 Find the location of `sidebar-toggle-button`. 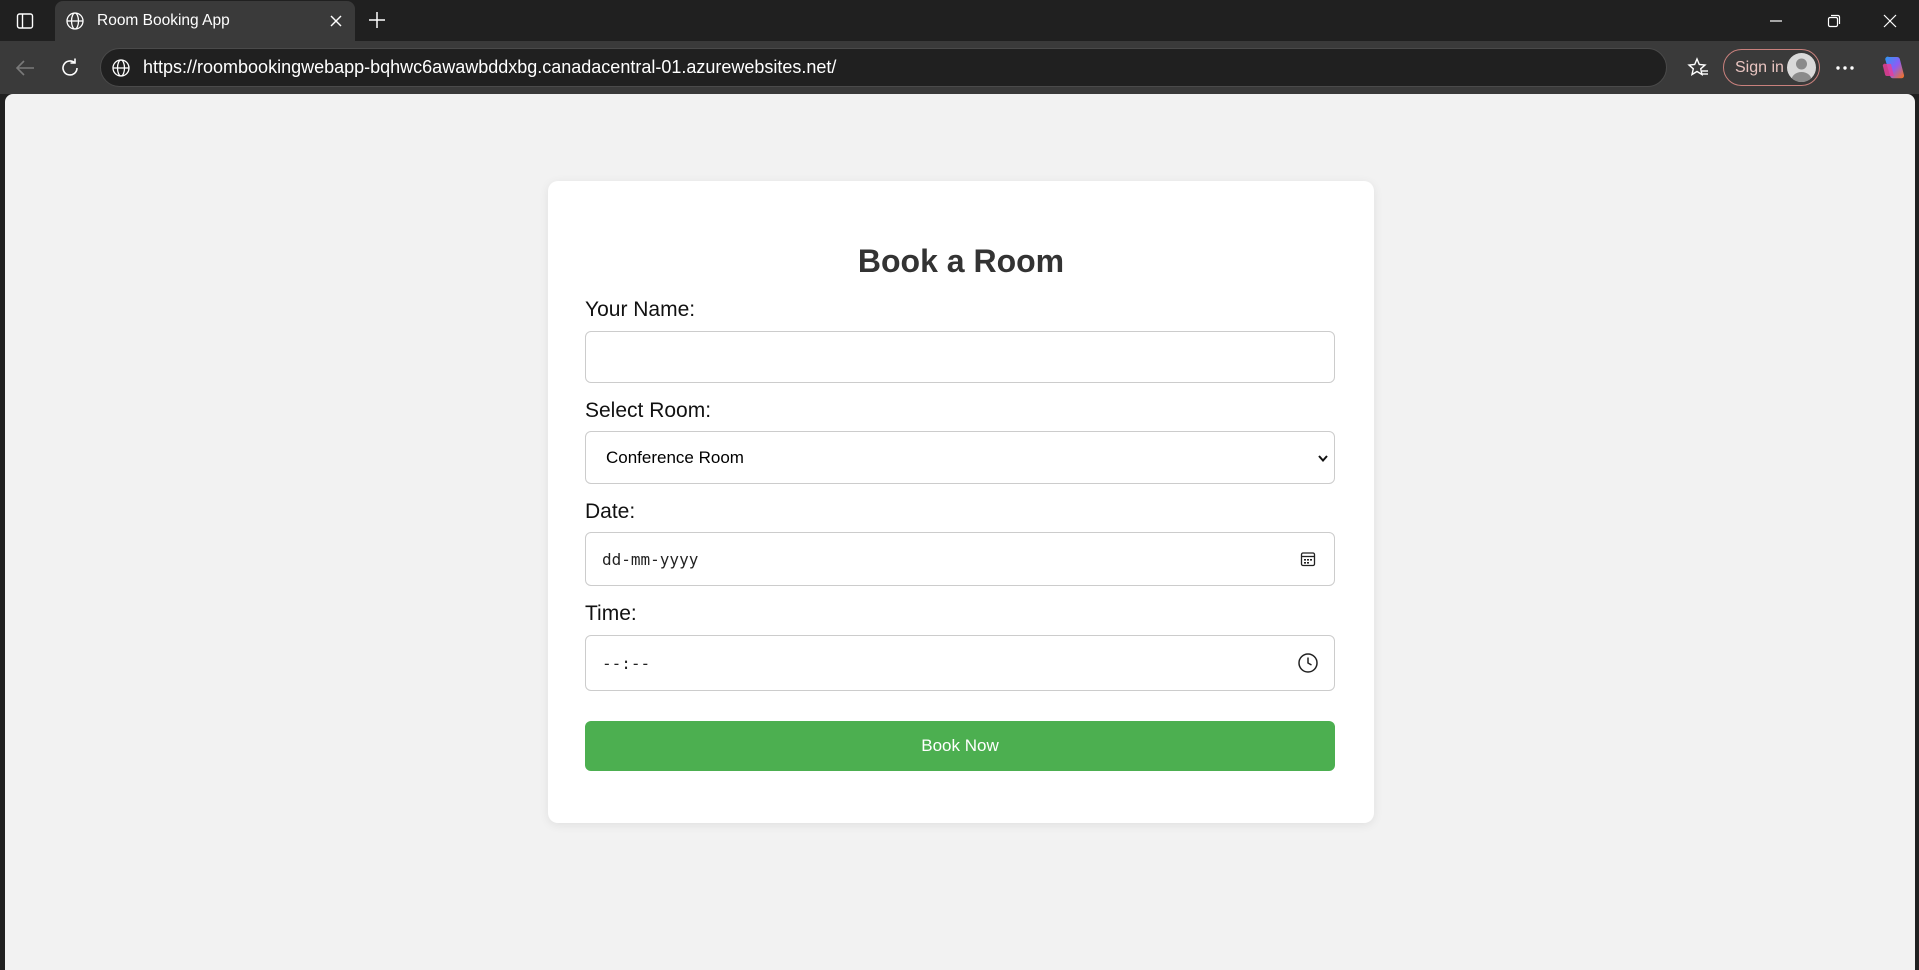

sidebar-toggle-button is located at coordinates (25, 20).